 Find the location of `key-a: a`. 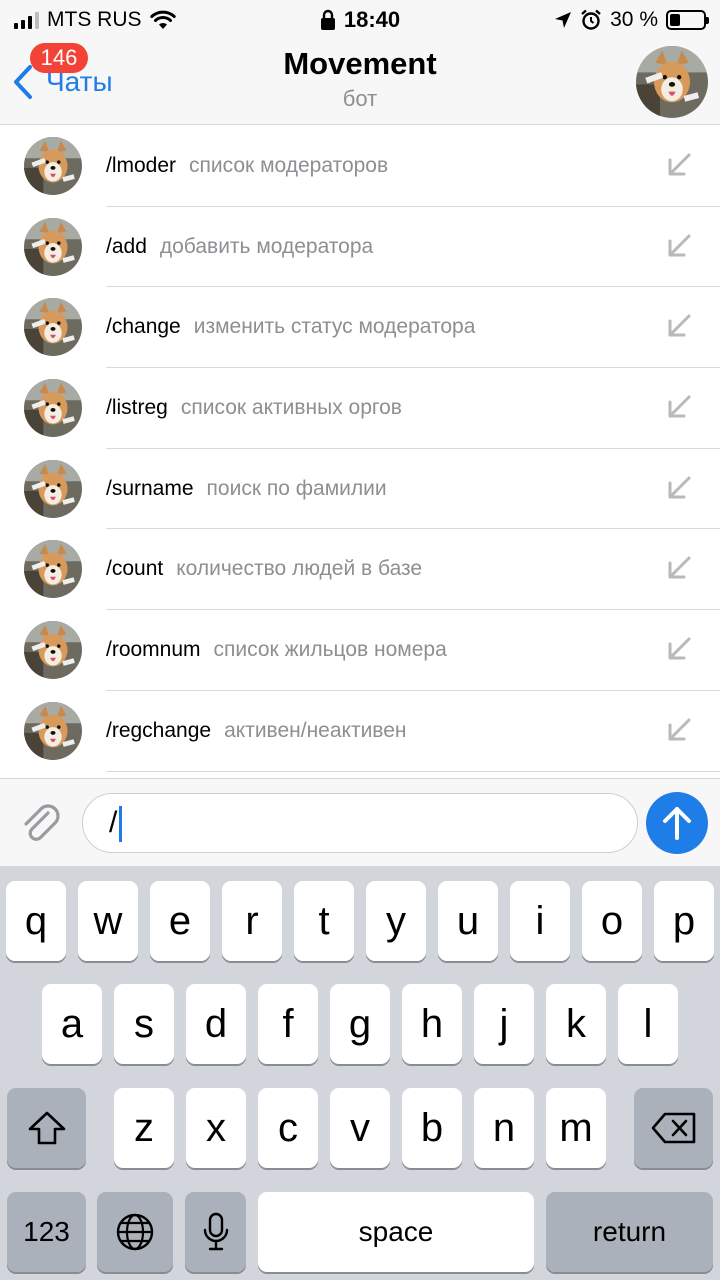

key-a: a is located at coordinates (72, 1024).